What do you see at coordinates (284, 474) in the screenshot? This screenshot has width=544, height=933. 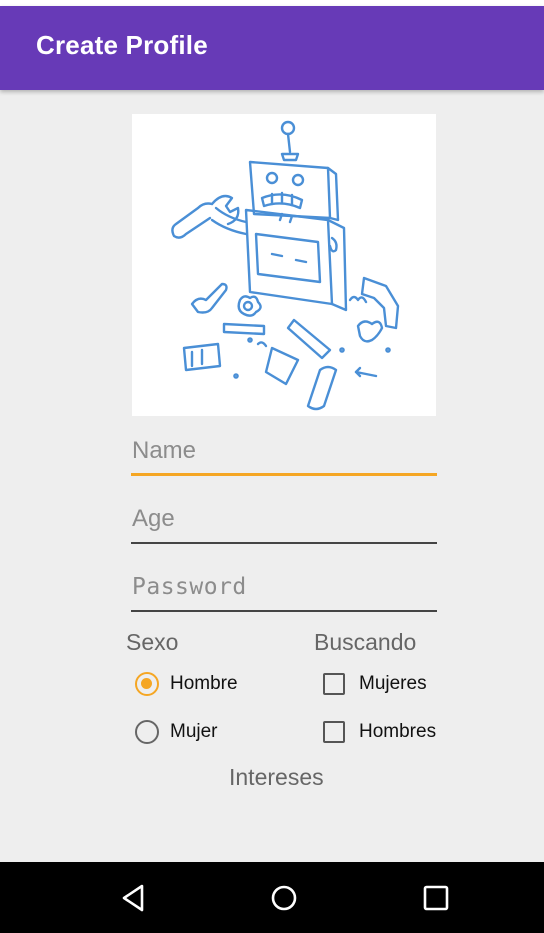 I see `name-underline` at bounding box center [284, 474].